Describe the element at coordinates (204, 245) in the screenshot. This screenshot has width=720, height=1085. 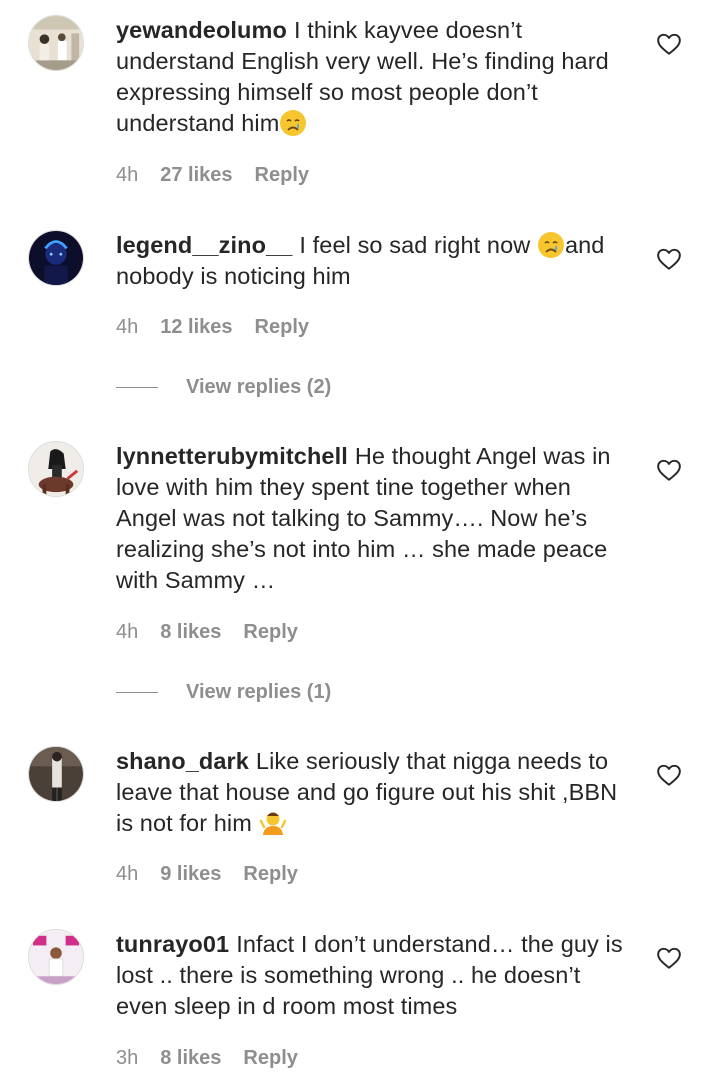
I see `comment-username: legend__zino__` at that location.